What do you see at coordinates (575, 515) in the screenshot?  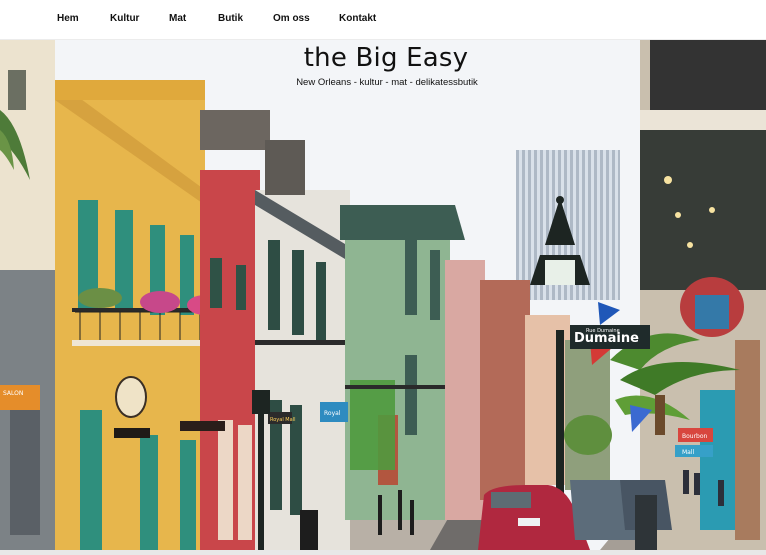 I see `parked-cars` at bounding box center [575, 515].